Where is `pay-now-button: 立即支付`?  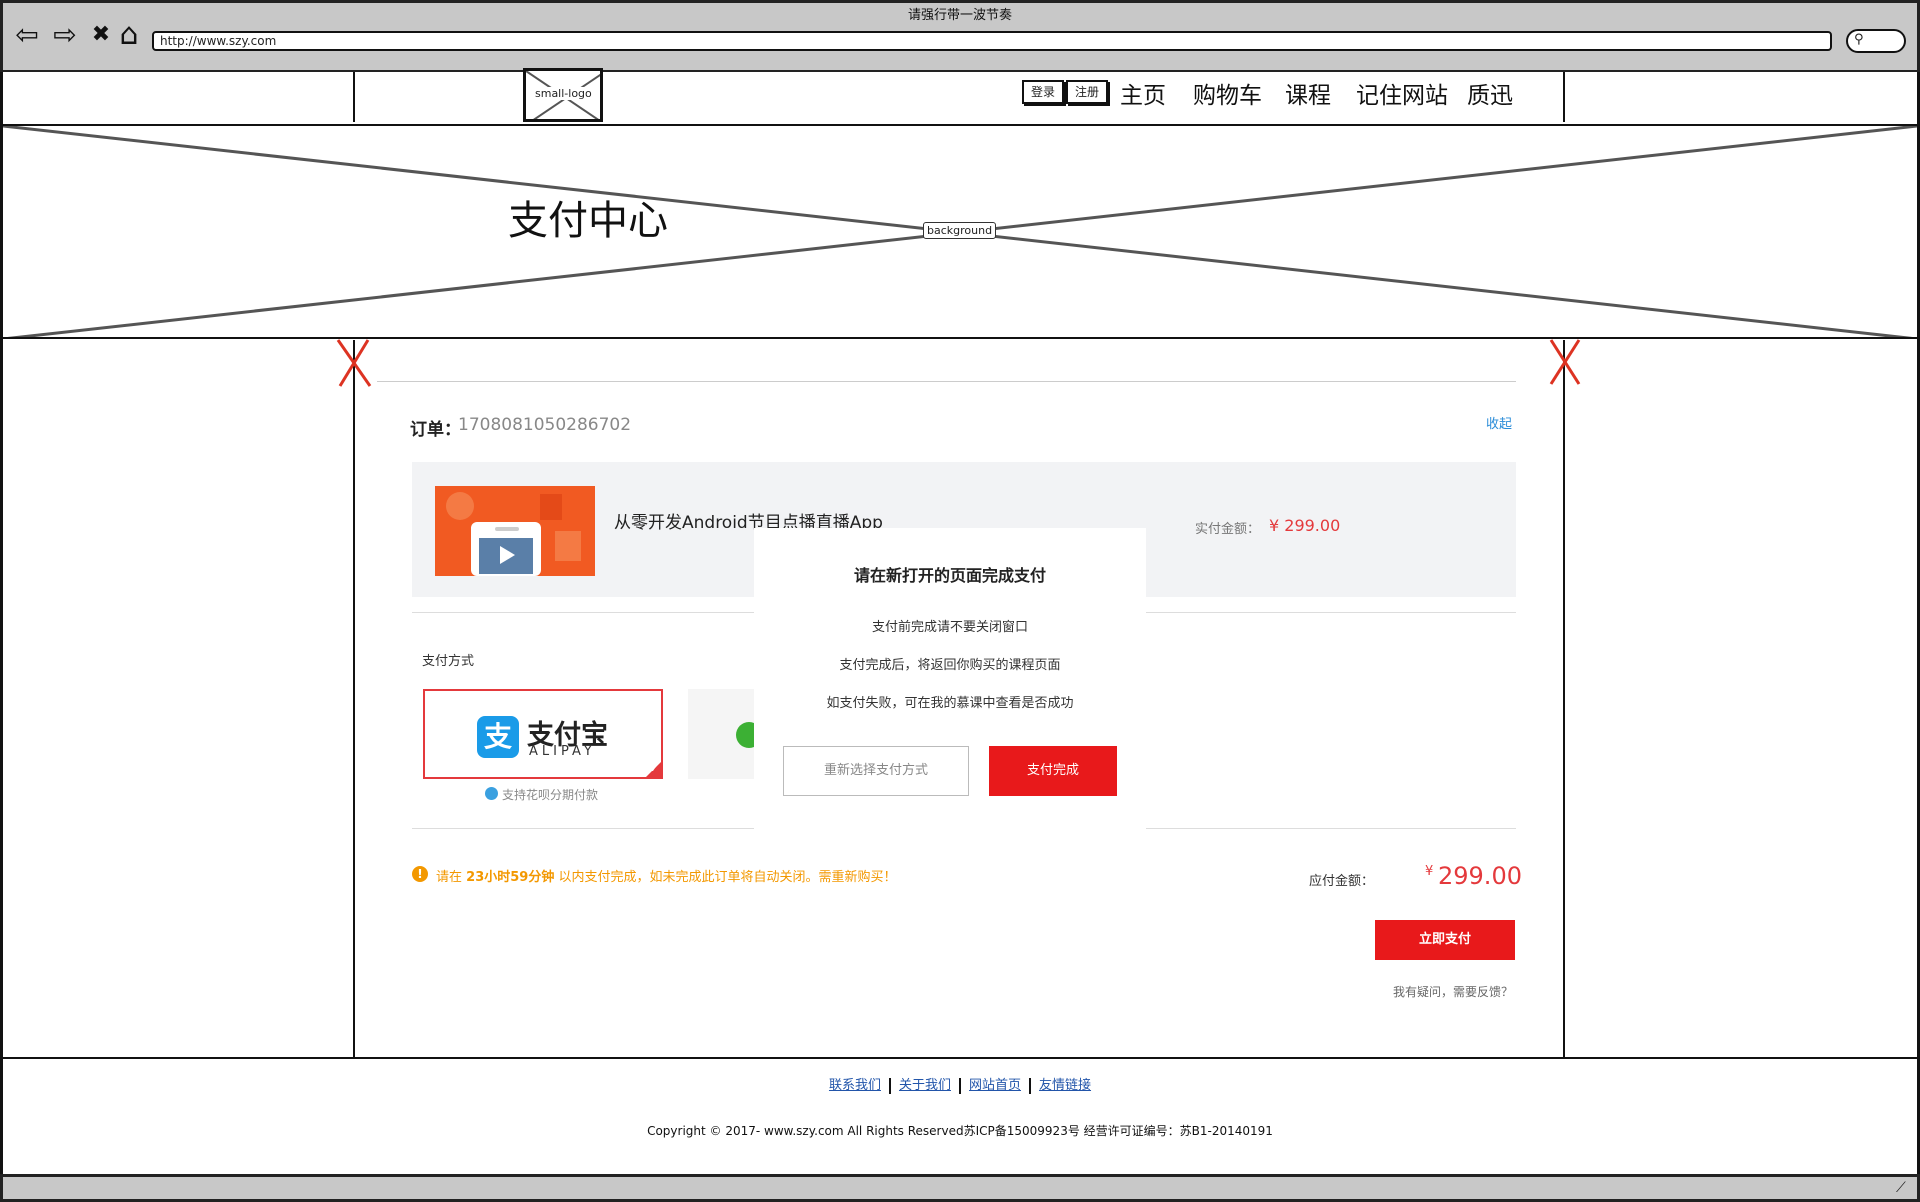
pay-now-button: 立即支付 is located at coordinates (1445, 940).